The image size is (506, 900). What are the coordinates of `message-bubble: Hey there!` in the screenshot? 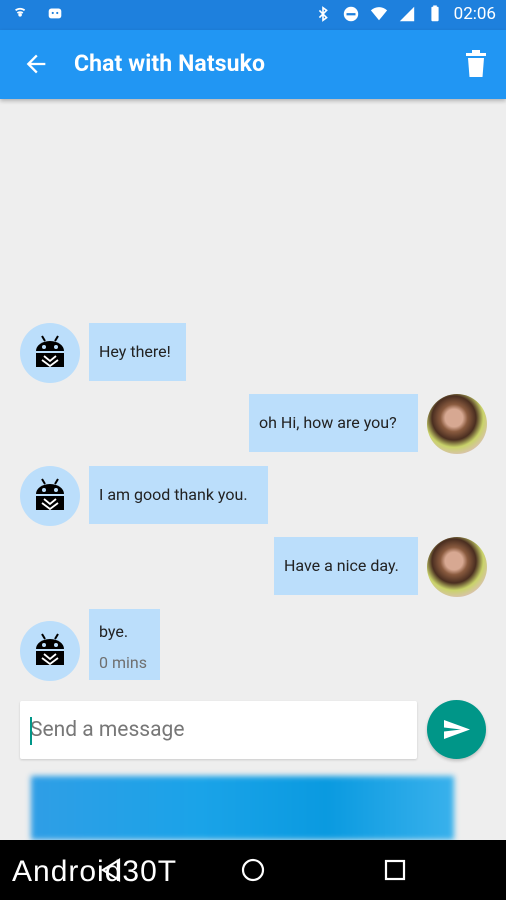 It's located at (137, 352).